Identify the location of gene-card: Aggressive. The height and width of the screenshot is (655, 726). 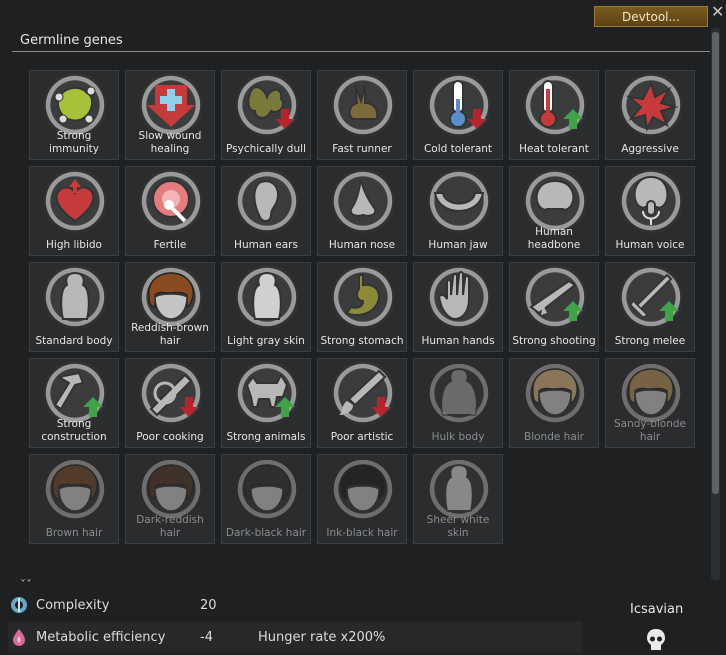
(650, 115).